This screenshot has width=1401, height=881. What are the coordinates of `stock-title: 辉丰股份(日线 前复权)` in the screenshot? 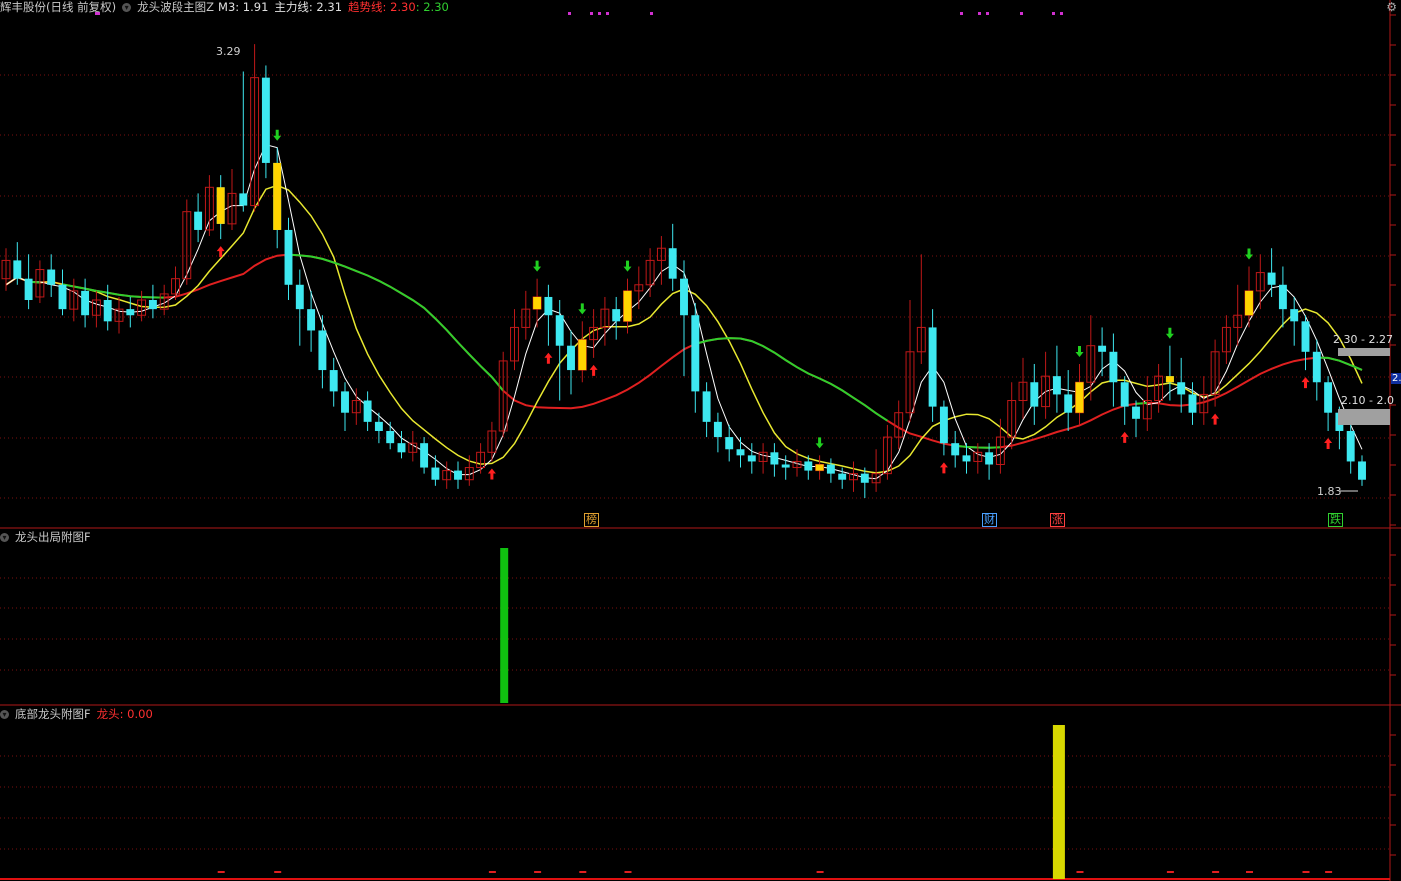 It's located at (58, 7).